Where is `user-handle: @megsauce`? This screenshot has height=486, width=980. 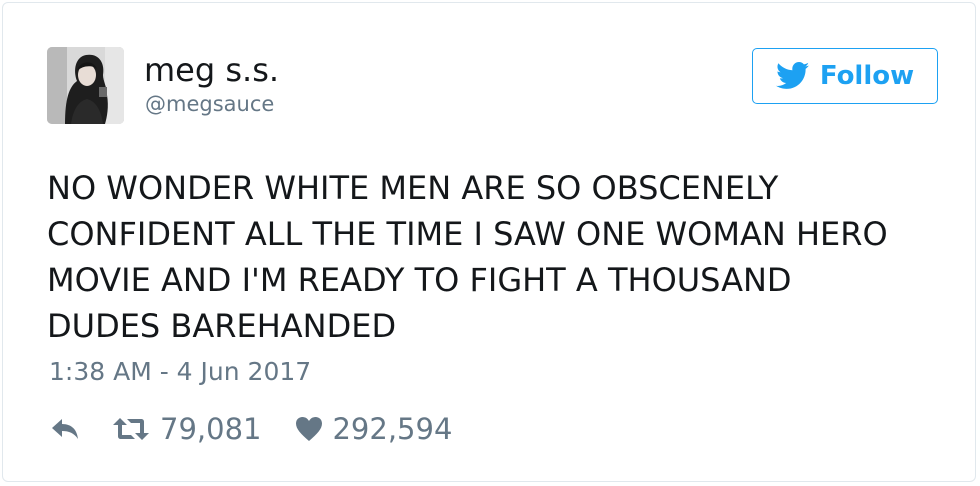
user-handle: @megsauce is located at coordinates (209, 104).